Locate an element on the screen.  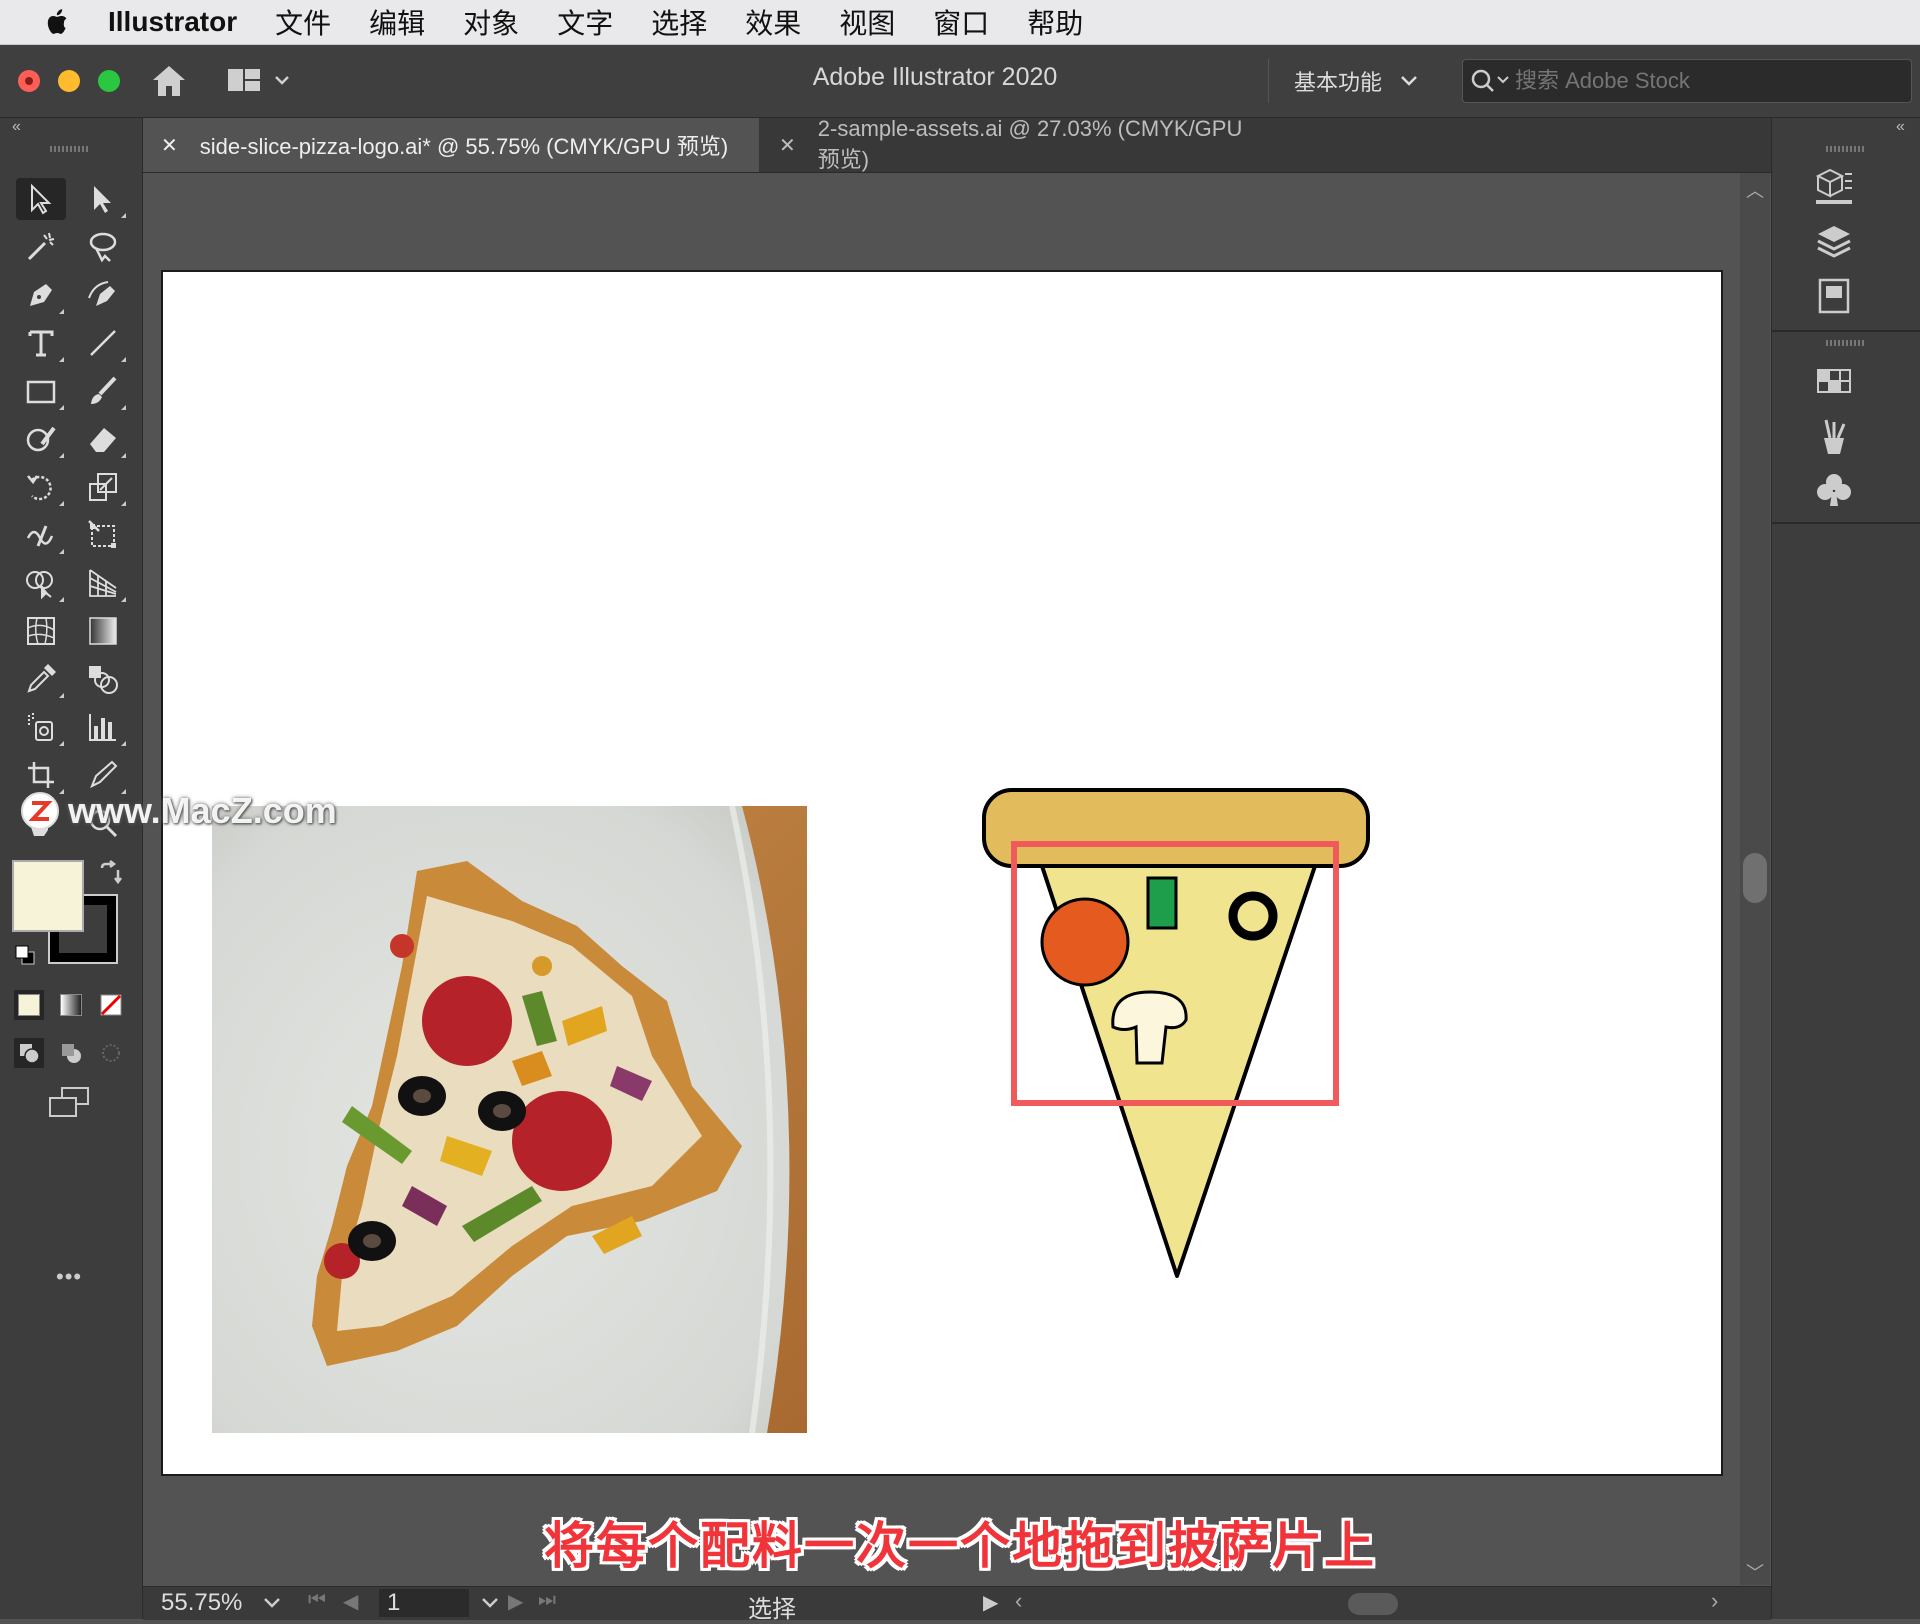
previous-artboard-icon: ◀ is located at coordinates (350, 1601).